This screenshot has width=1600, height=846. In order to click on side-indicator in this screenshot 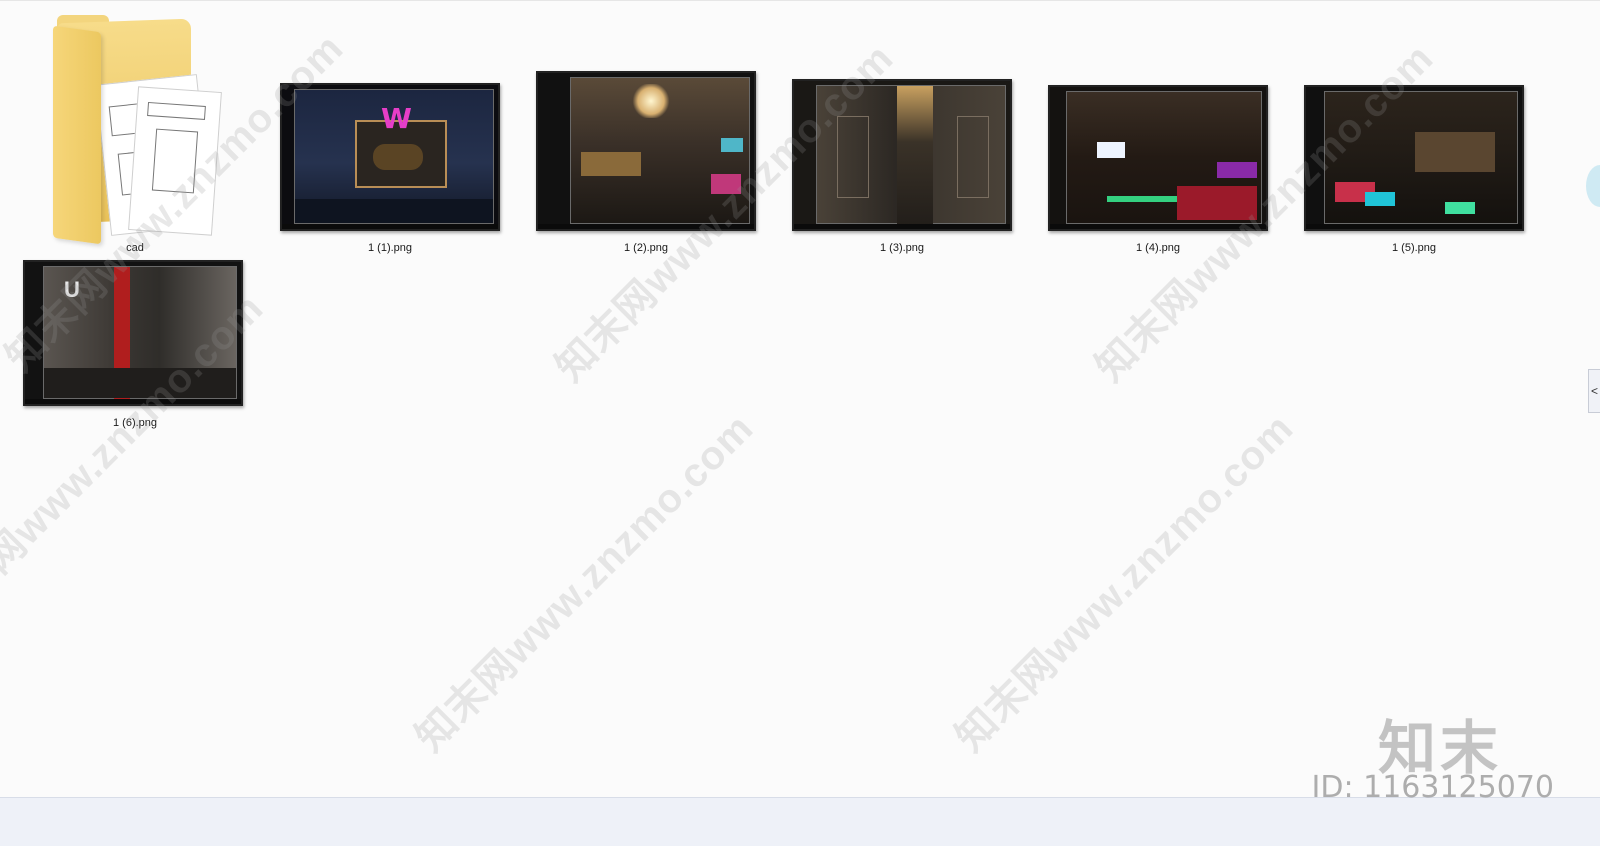, I will do `click(1593, 186)`.